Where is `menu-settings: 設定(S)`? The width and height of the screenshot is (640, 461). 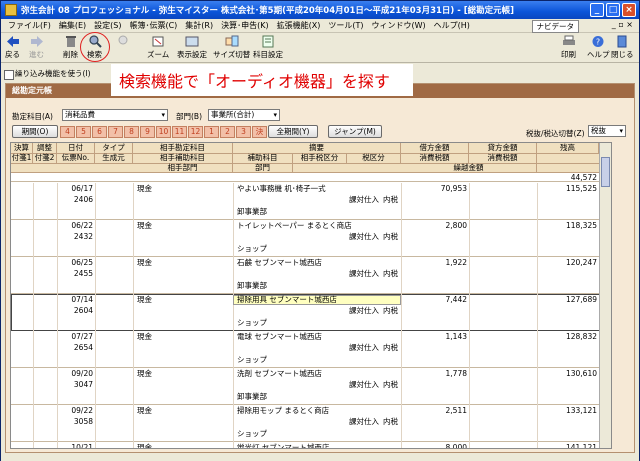 menu-settings: 設定(S) is located at coordinates (107, 25).